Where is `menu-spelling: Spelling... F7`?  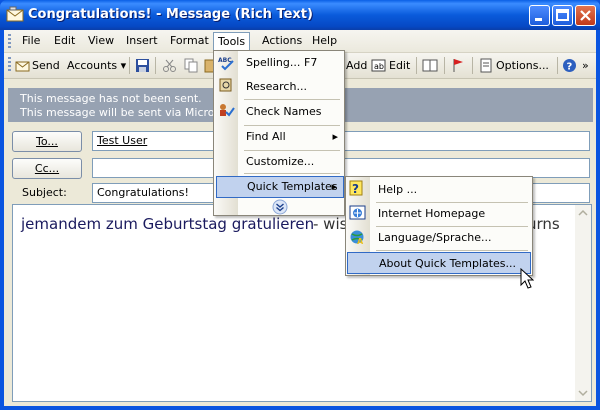 menu-spelling: Spelling... F7 is located at coordinates (291, 63).